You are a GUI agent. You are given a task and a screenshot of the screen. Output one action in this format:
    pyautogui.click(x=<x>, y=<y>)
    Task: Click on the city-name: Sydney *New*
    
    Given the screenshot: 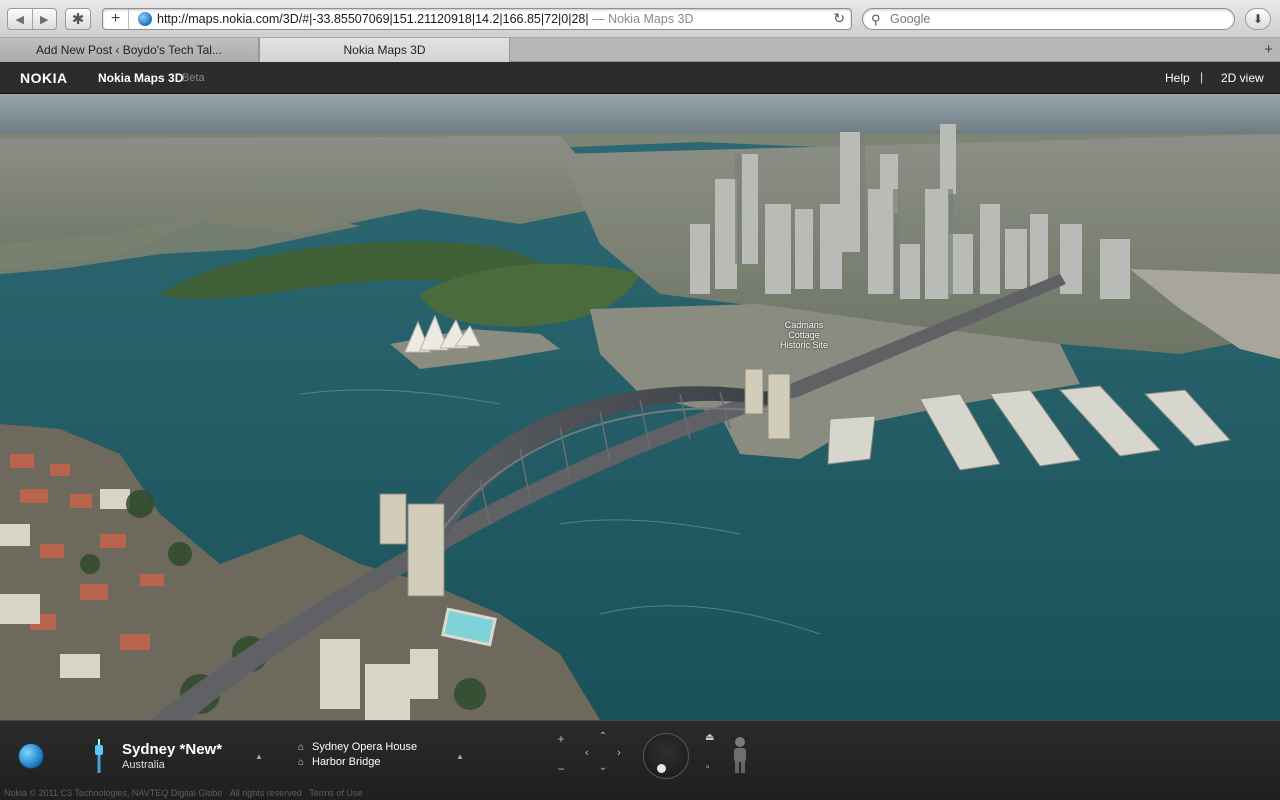 What is the action you would take?
    pyautogui.click(x=172, y=749)
    